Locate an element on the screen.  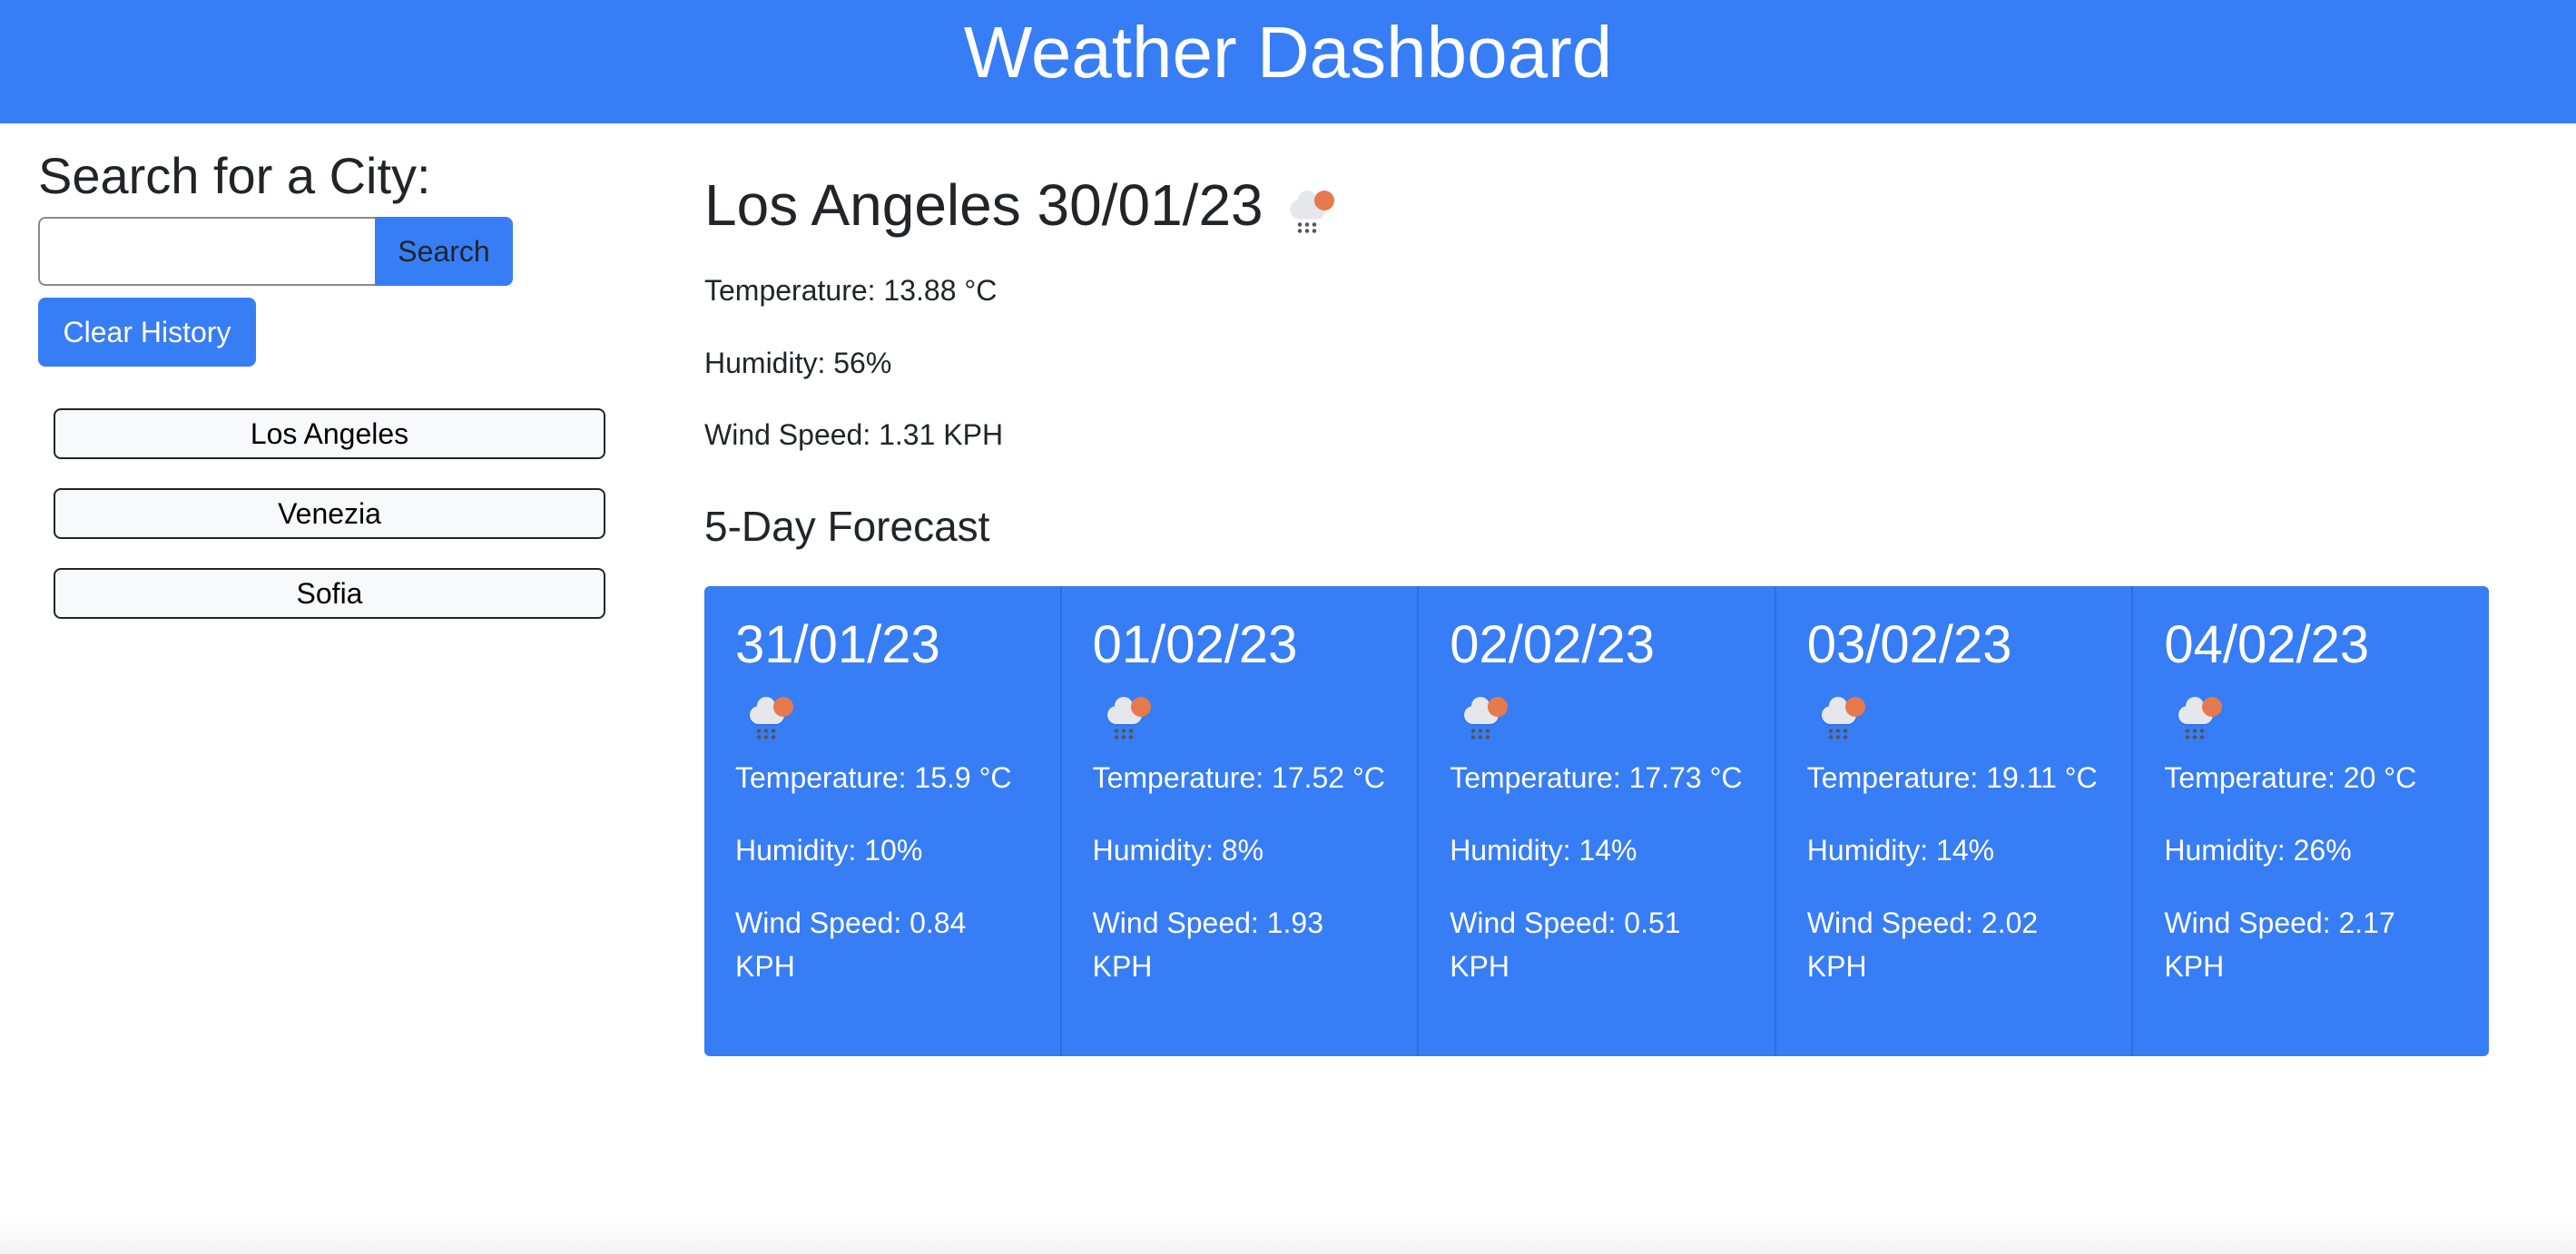
app-header: Weather Dashboard is located at coordinates (1288, 62).